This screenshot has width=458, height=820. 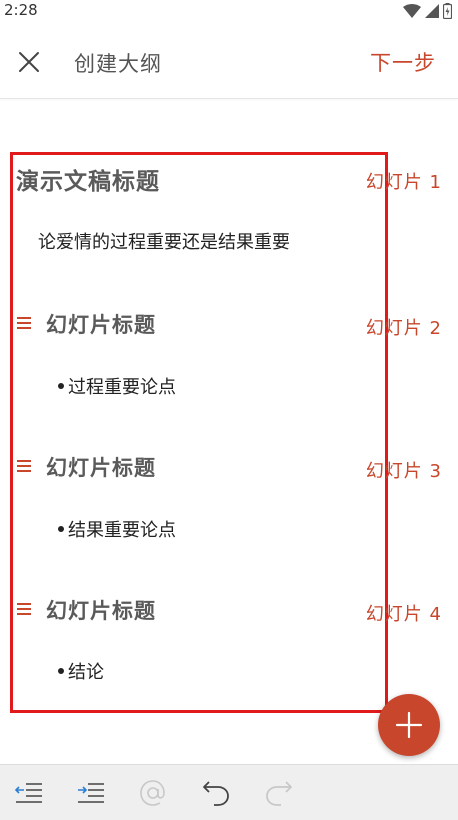 I want to click on app-bar: 创建大纲 下一步, so click(x=229, y=62).